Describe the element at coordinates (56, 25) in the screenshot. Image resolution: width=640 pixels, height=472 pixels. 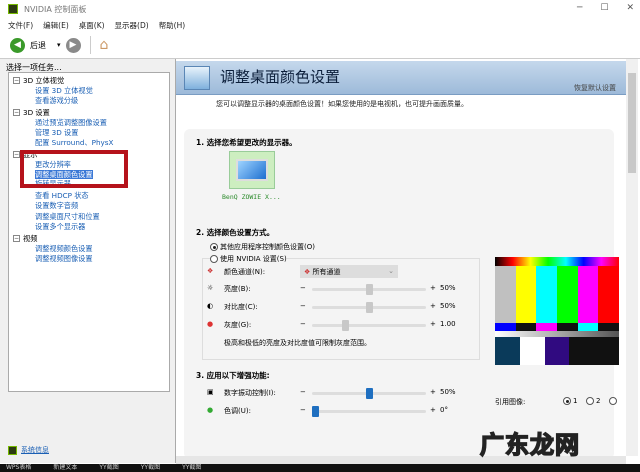
I see `menu-edit: 编辑(E)` at that location.